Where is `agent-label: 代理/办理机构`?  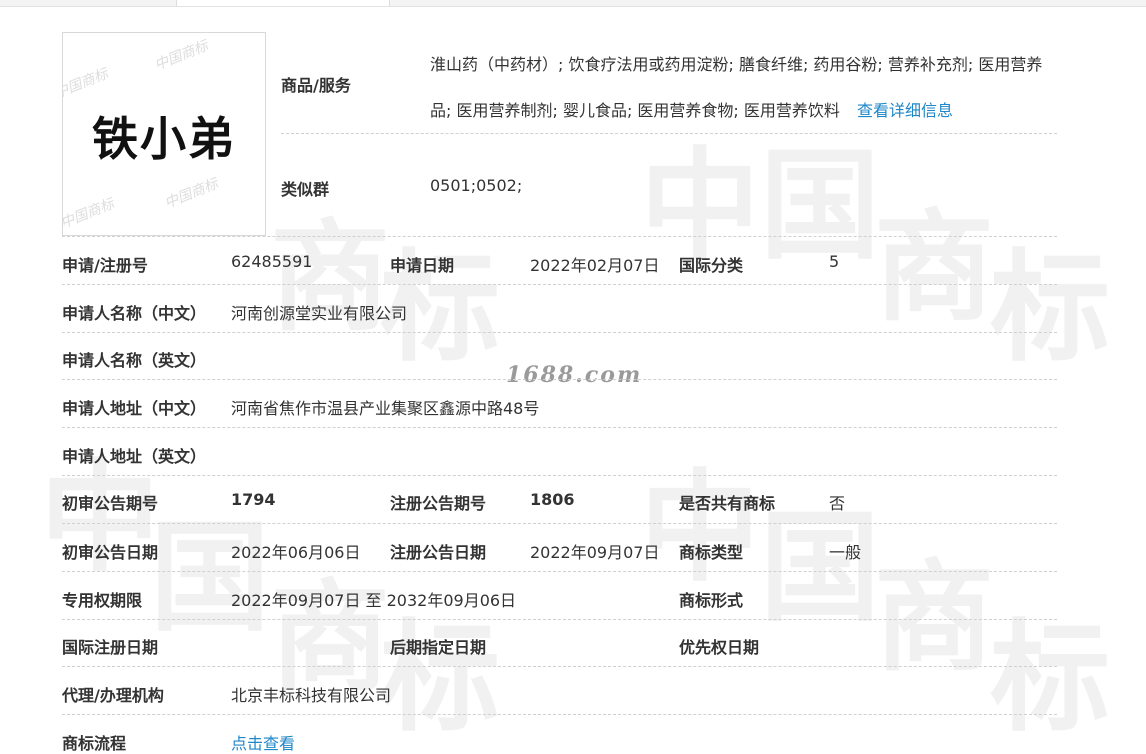
agent-label: 代理/办理机构 is located at coordinates (113, 695).